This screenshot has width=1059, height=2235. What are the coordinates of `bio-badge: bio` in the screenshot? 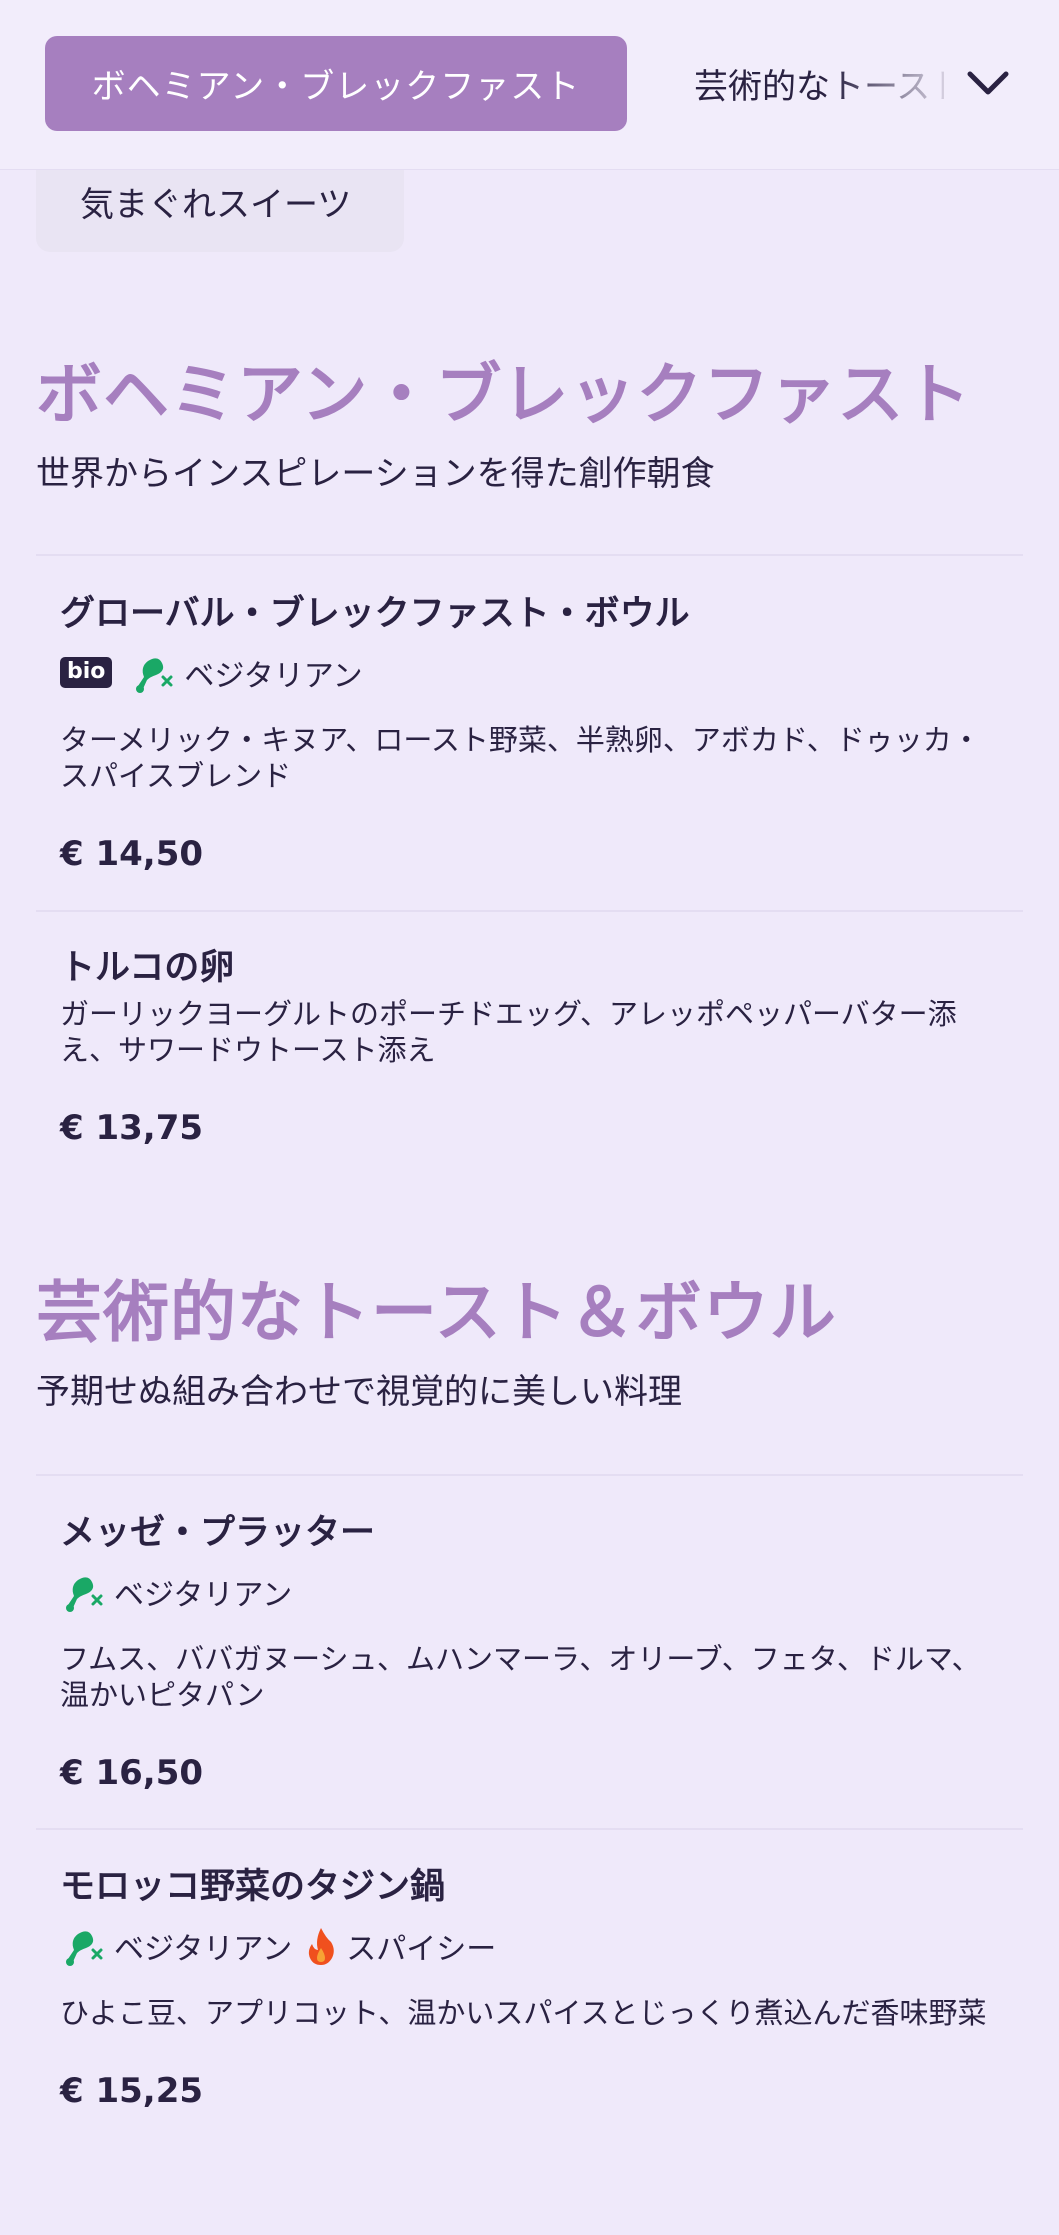 It's located at (86, 672).